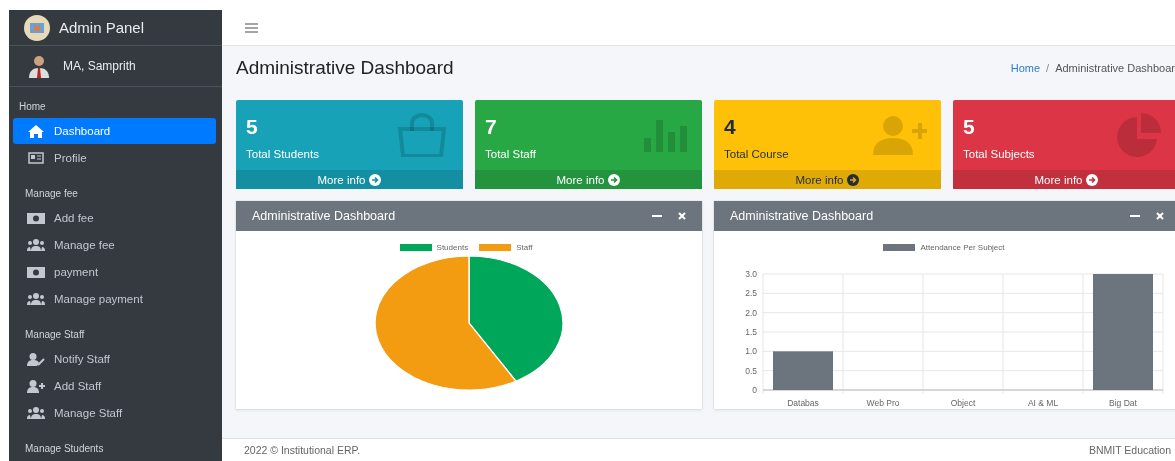  What do you see at coordinates (452, 247) in the screenshot?
I see `legend-label: Students` at bounding box center [452, 247].